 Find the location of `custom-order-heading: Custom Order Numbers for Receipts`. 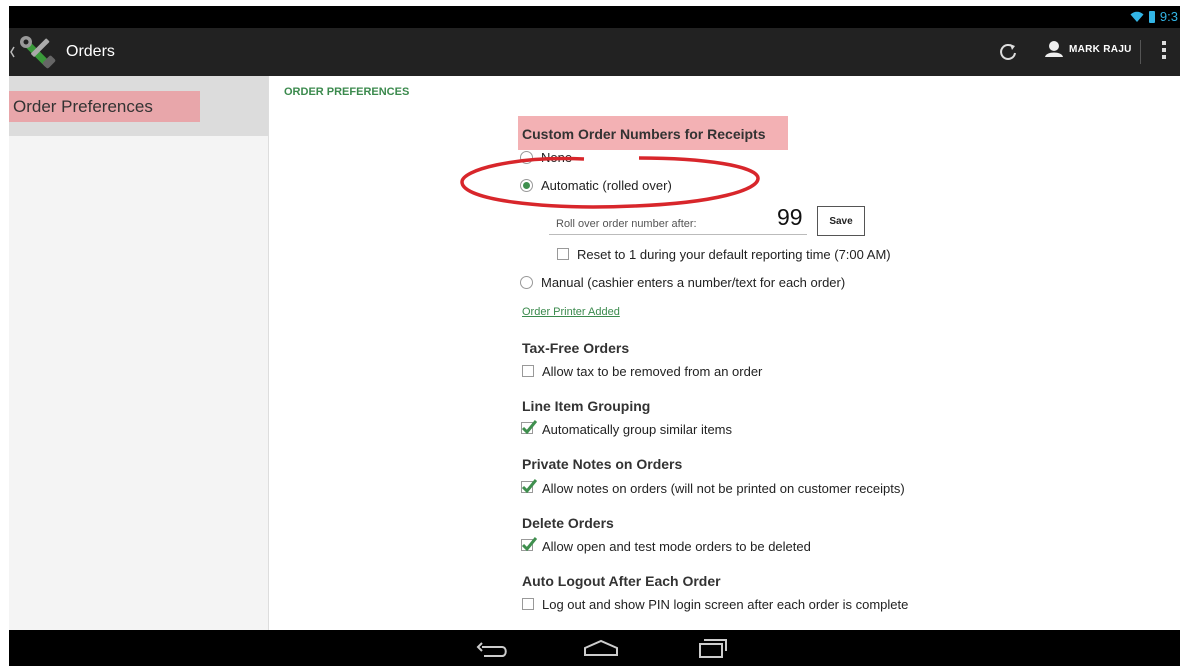

custom-order-heading: Custom Order Numbers for Receipts is located at coordinates (644, 134).